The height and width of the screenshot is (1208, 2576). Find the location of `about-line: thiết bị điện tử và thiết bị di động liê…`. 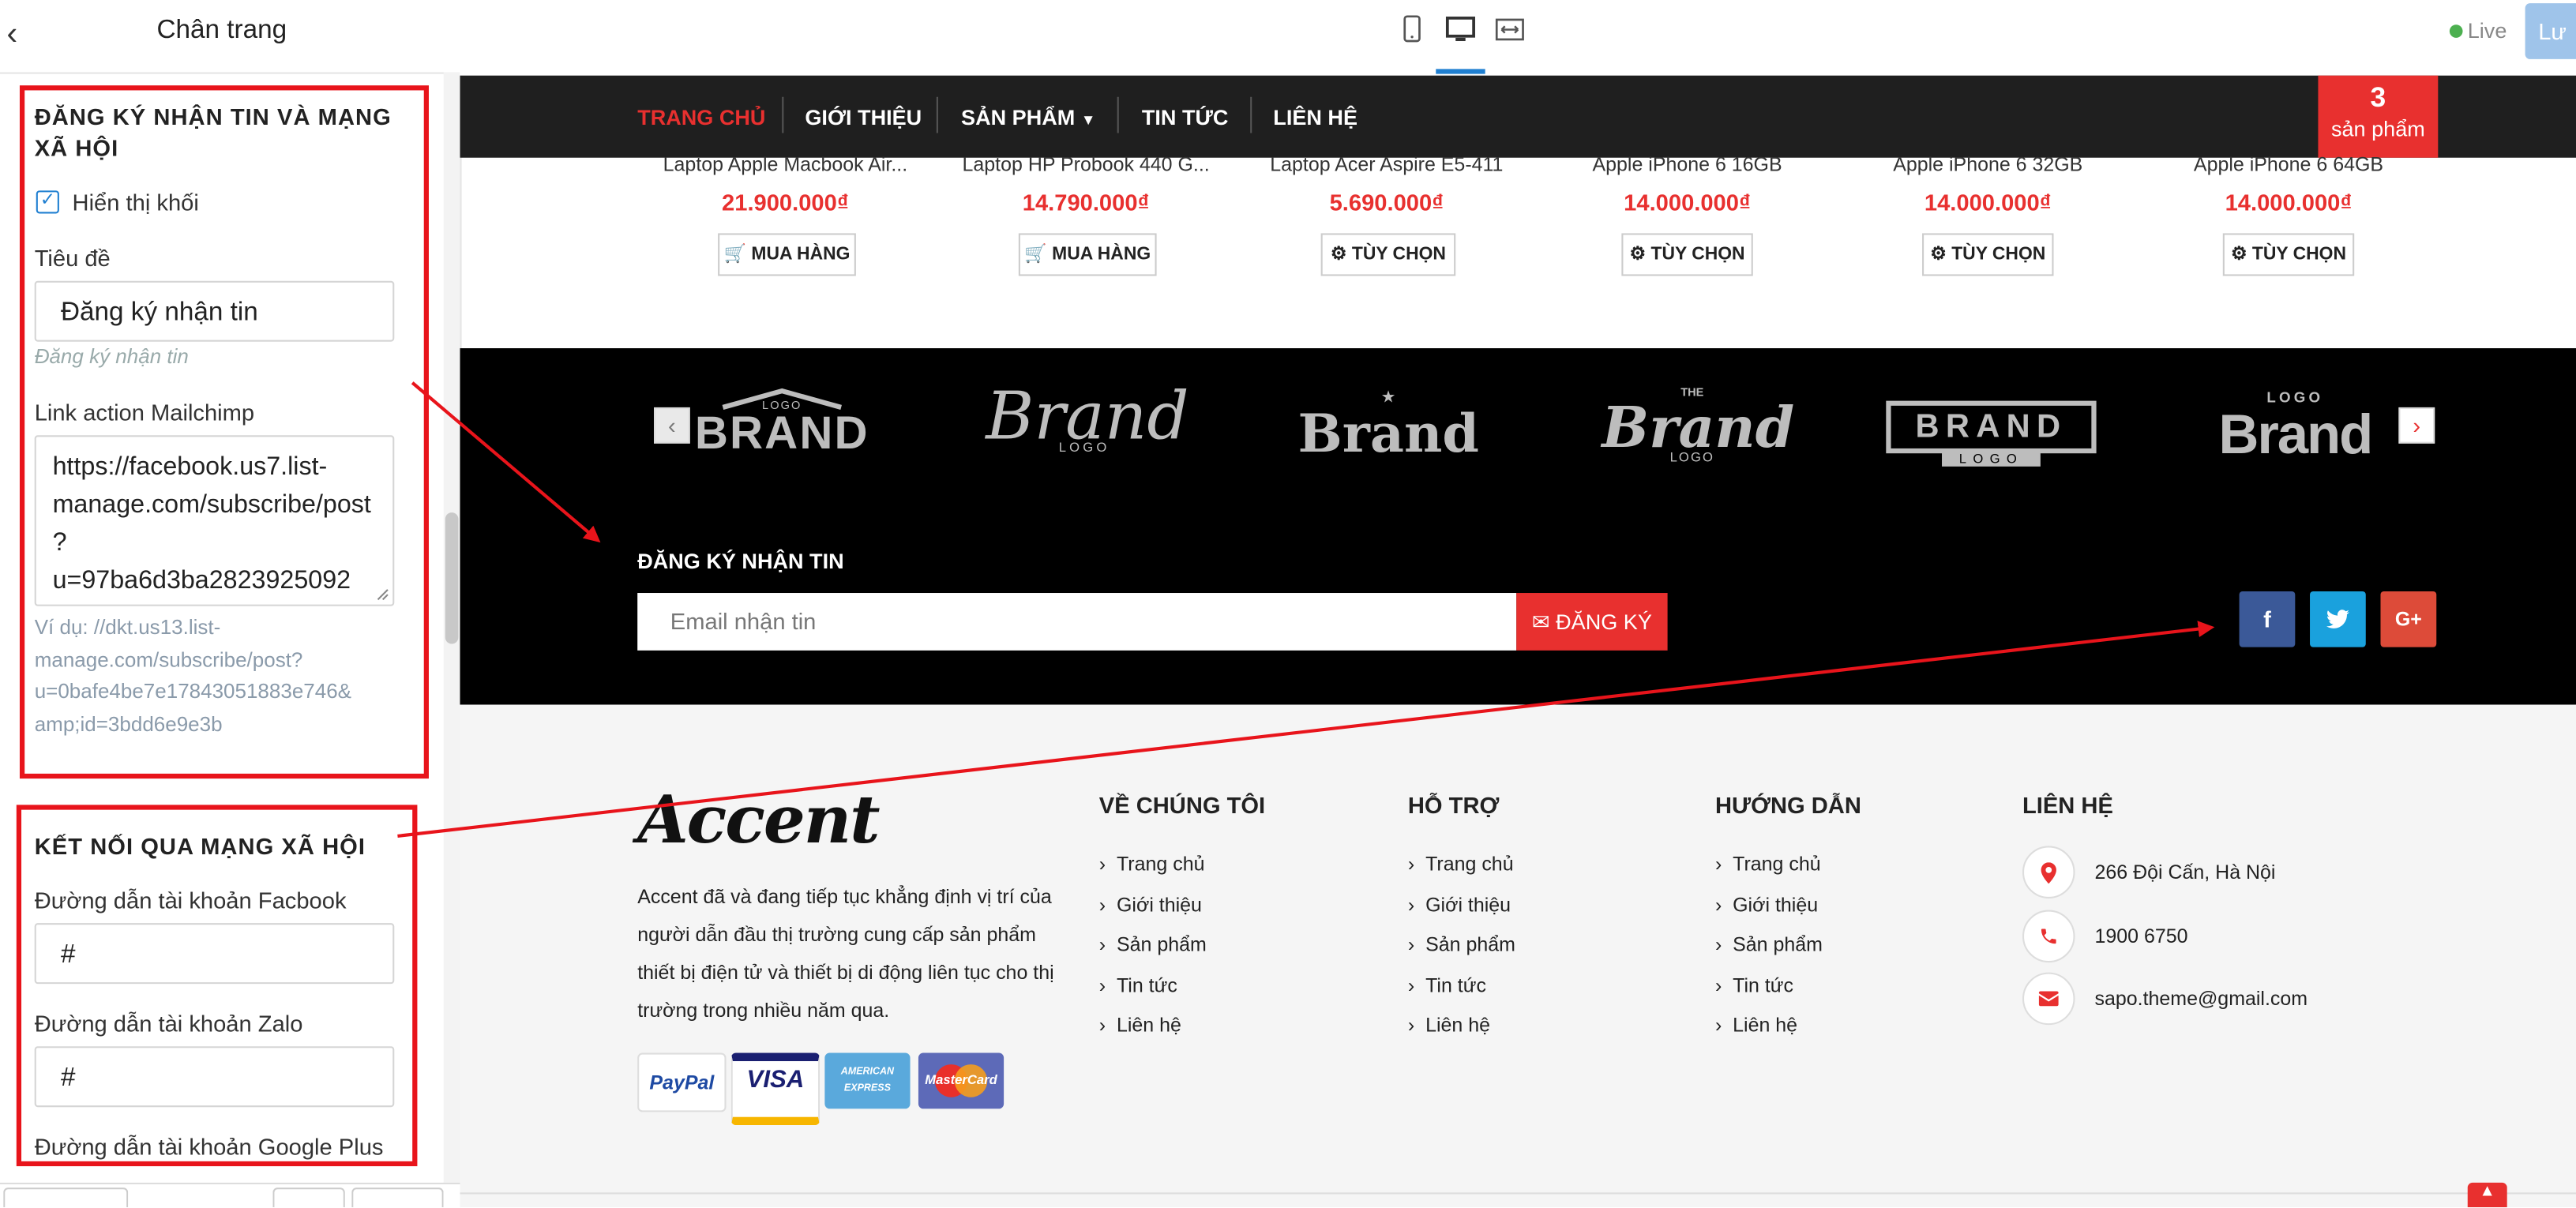

about-line: thiết bị điện tử và thiết bị di động liê… is located at coordinates (845, 973).